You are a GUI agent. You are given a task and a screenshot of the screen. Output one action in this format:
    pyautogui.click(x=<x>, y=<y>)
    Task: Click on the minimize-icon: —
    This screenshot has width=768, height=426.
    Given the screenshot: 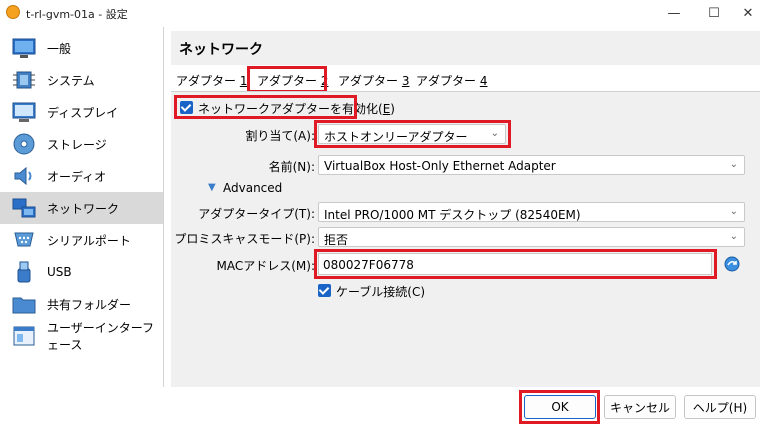 What is the action you would take?
    pyautogui.click(x=674, y=13)
    